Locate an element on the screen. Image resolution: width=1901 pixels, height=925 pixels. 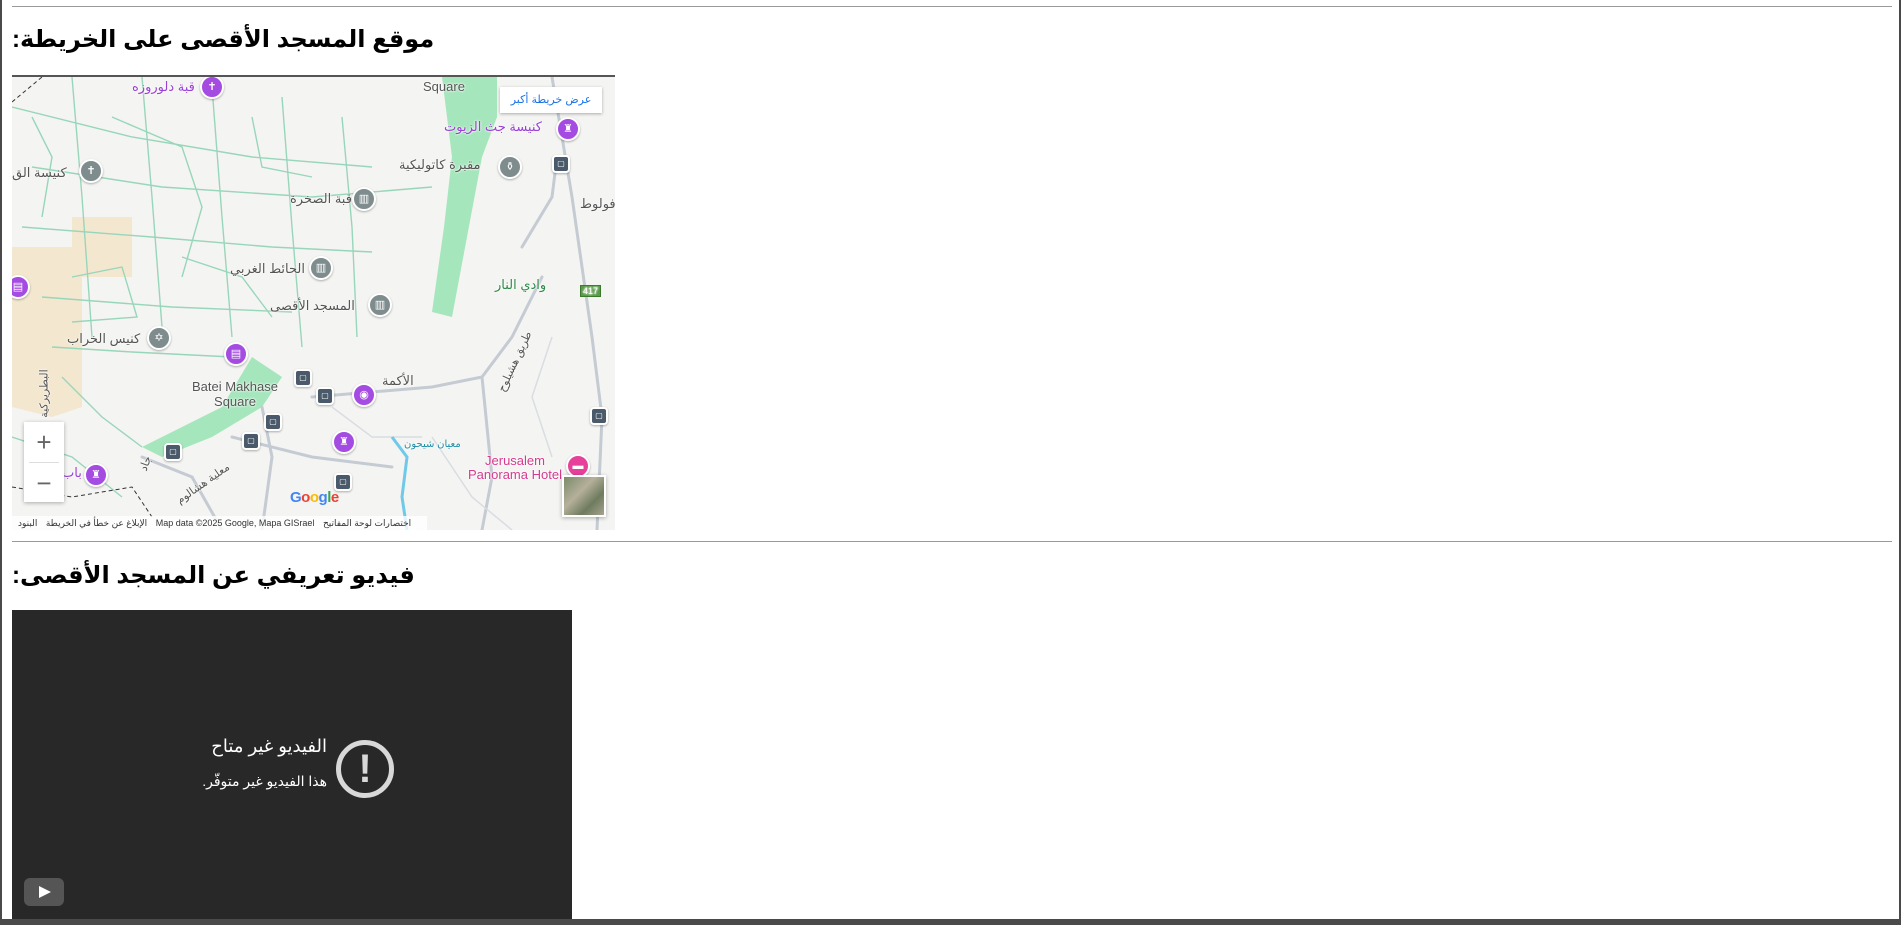
middle-divider is located at coordinates (952, 541).